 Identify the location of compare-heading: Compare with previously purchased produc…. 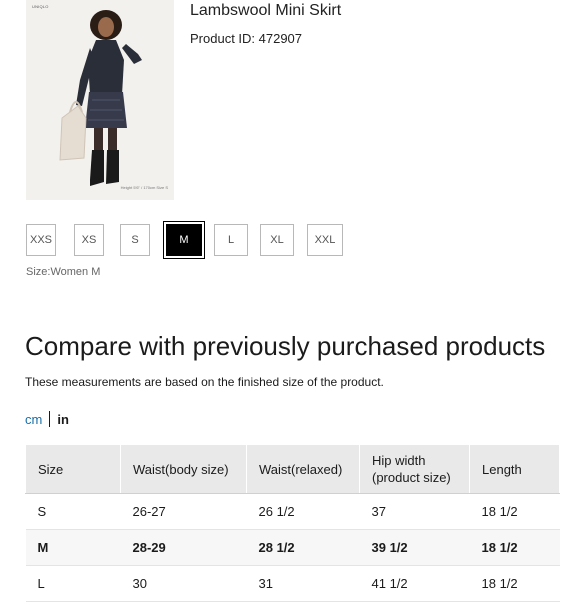
(285, 346).